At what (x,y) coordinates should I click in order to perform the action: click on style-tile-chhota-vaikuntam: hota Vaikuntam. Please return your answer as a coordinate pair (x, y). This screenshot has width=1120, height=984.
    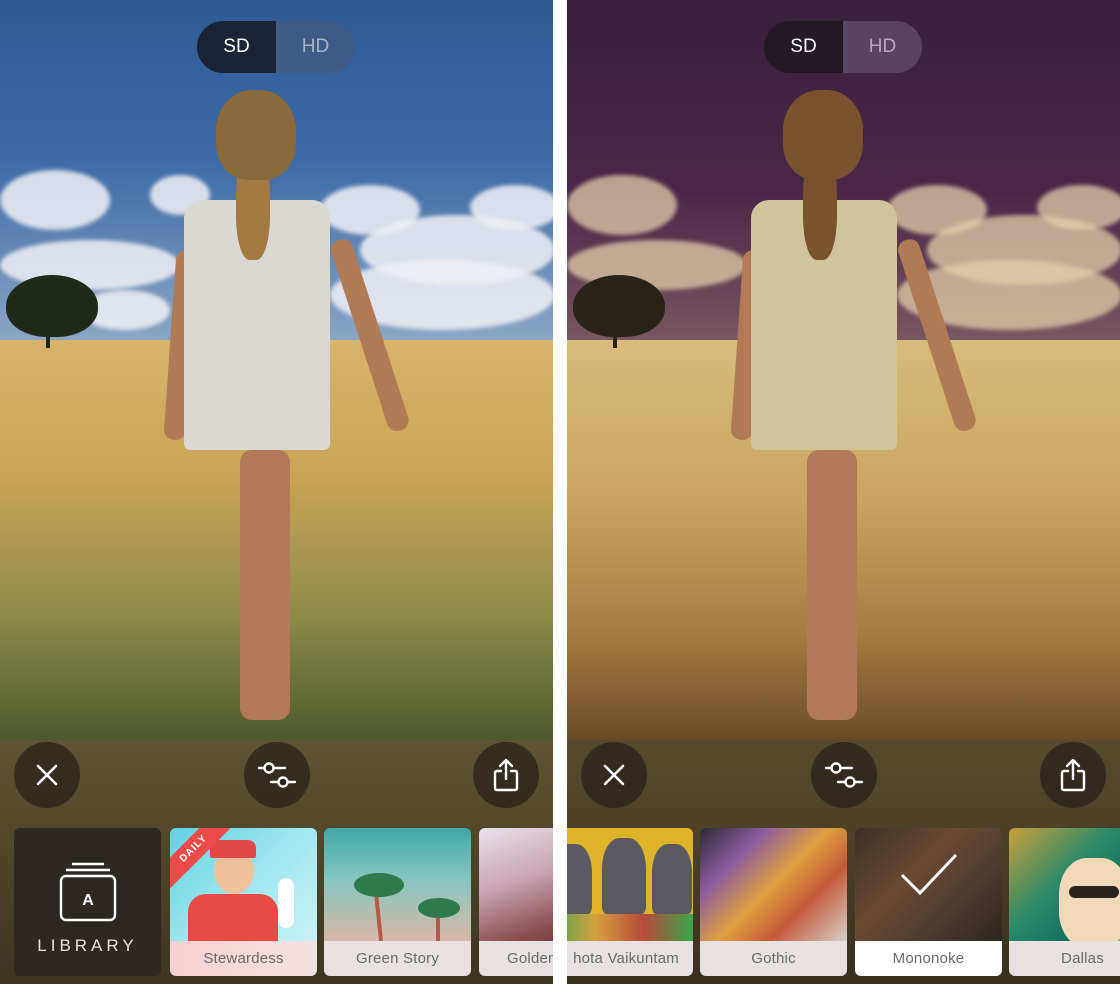
    Looking at the image, I should click on (630, 902).